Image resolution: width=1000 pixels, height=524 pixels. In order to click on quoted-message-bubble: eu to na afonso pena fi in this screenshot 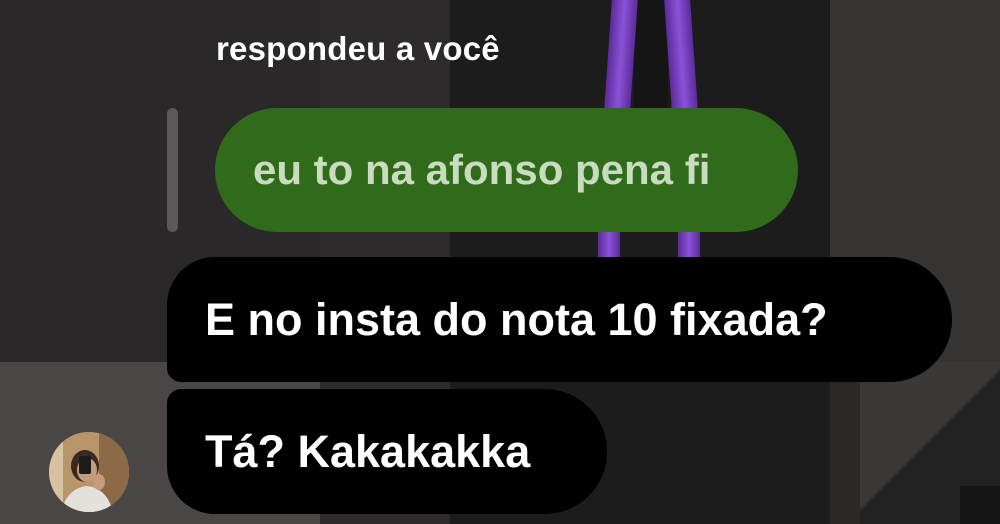, I will do `click(506, 170)`.